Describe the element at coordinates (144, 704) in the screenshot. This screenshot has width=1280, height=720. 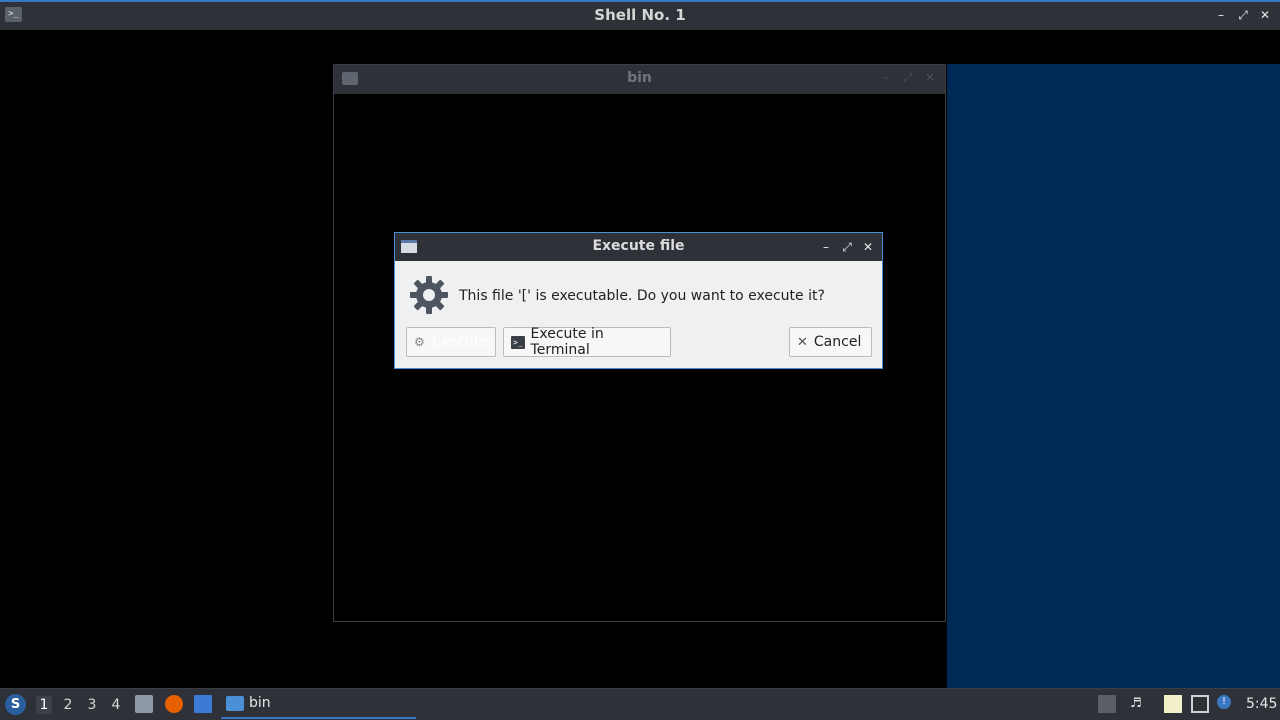
I see `file-manager-icon` at that location.